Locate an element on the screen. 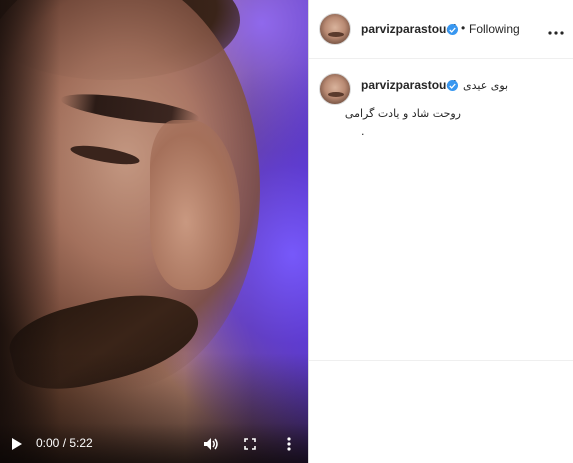 This screenshot has width=573, height=463. fullscreen-button is located at coordinates (250, 444).